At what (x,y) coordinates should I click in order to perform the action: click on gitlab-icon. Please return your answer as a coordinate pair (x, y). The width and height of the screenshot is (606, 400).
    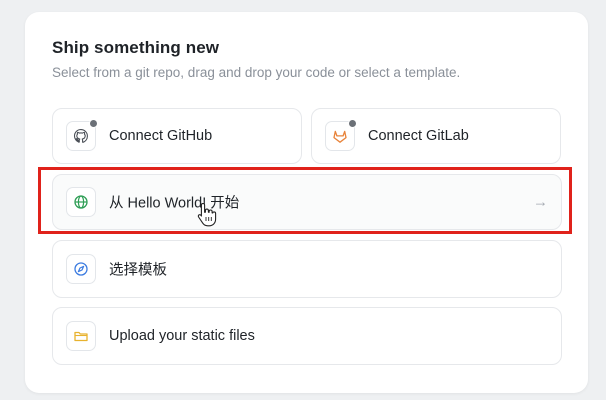
    Looking at the image, I should click on (340, 136).